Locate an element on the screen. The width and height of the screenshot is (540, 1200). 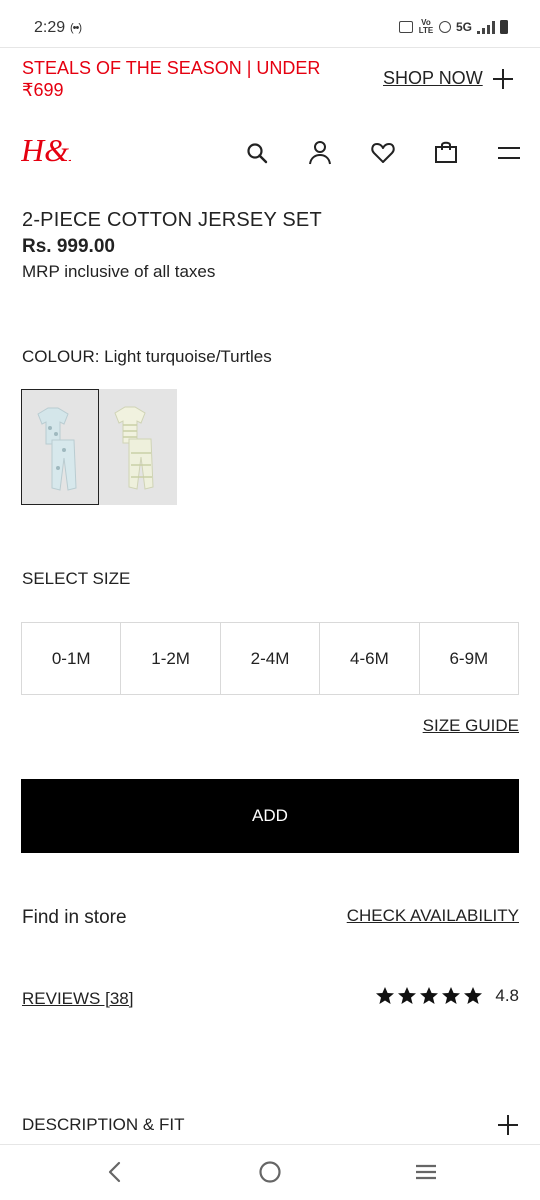
swatch-light-turquoise is located at coordinates (60, 447).